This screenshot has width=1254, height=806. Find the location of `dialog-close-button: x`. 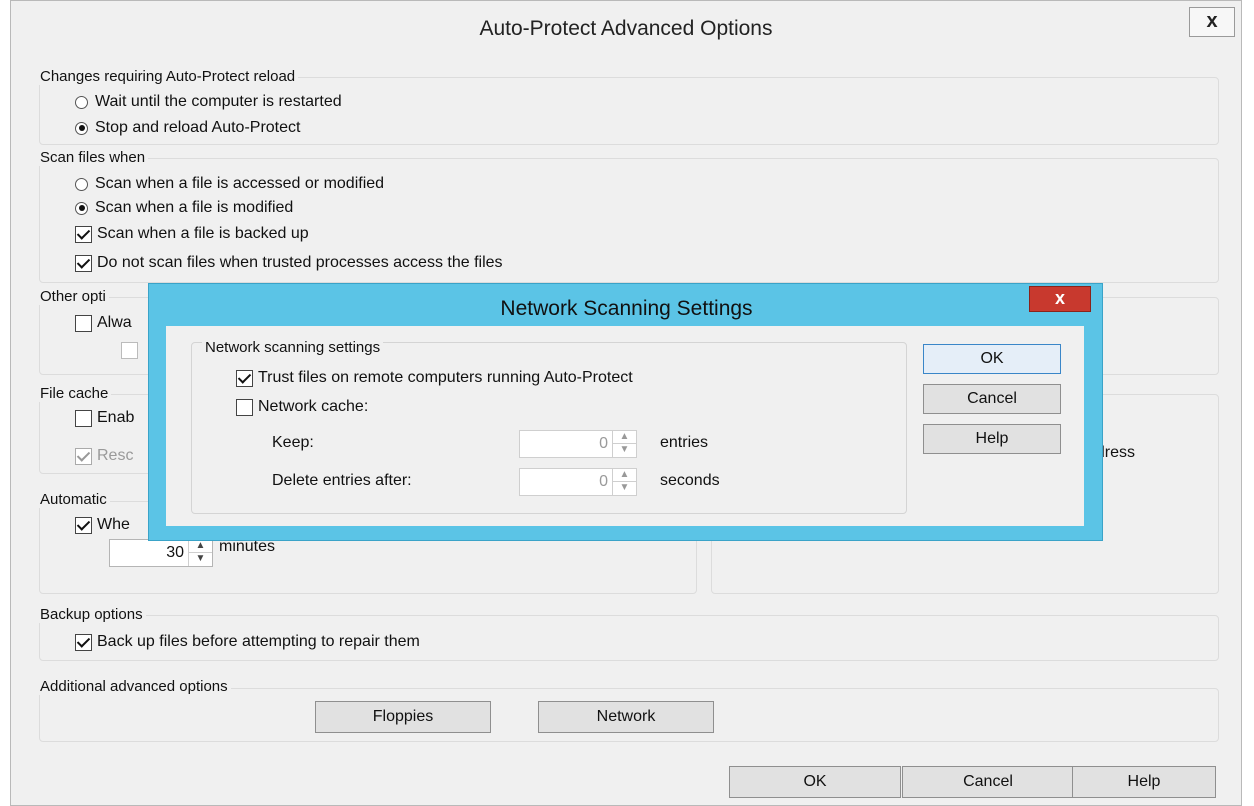

dialog-close-button: x is located at coordinates (1060, 299).